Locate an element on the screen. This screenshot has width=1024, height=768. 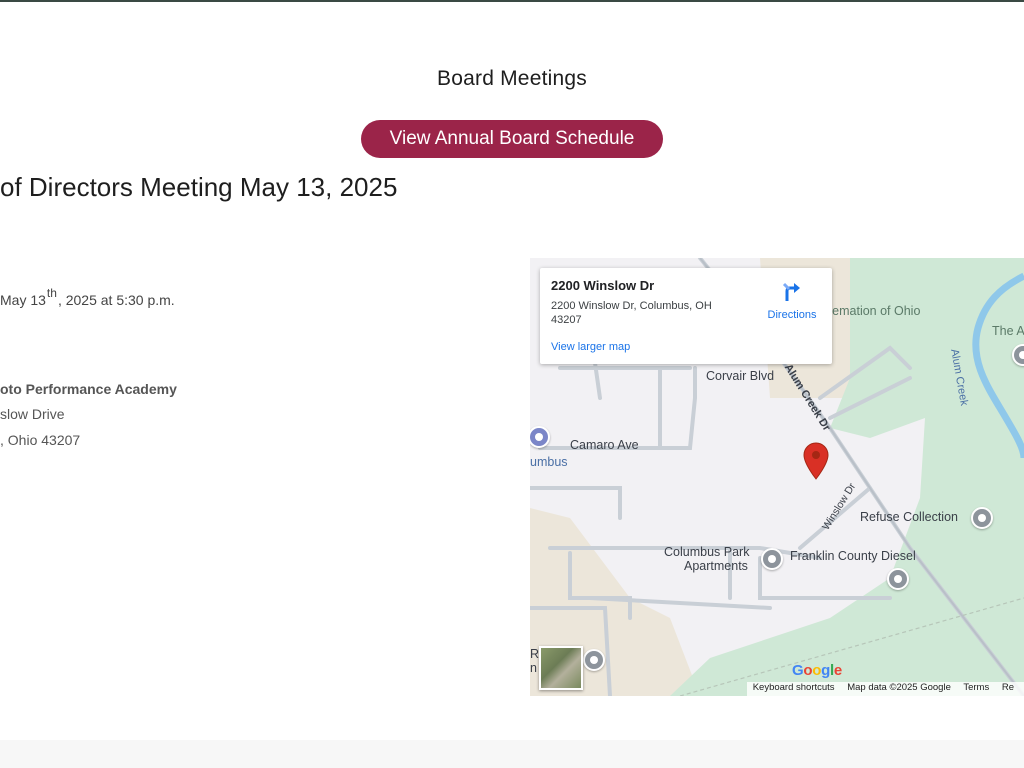
map-label-corvair: Corvair Blvd is located at coordinates (740, 376).